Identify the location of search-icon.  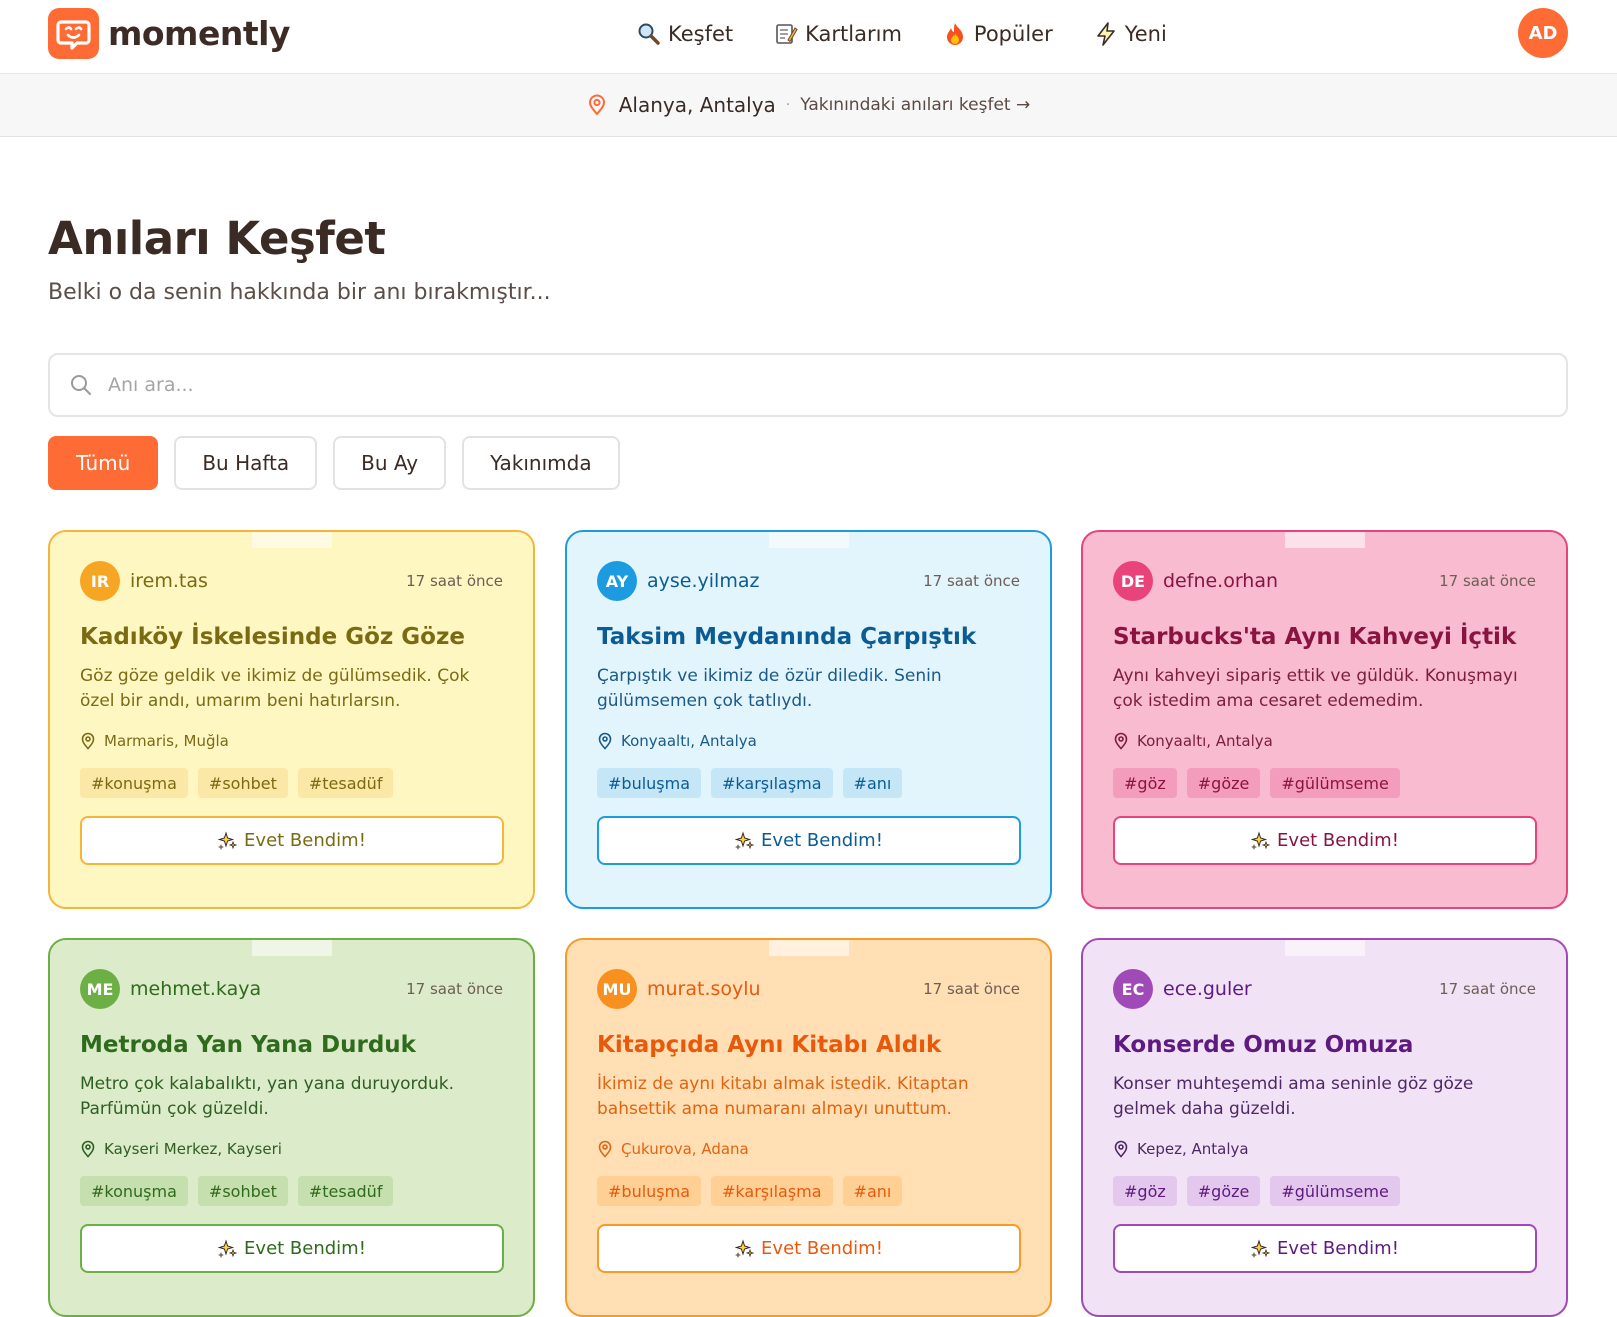
(81, 385).